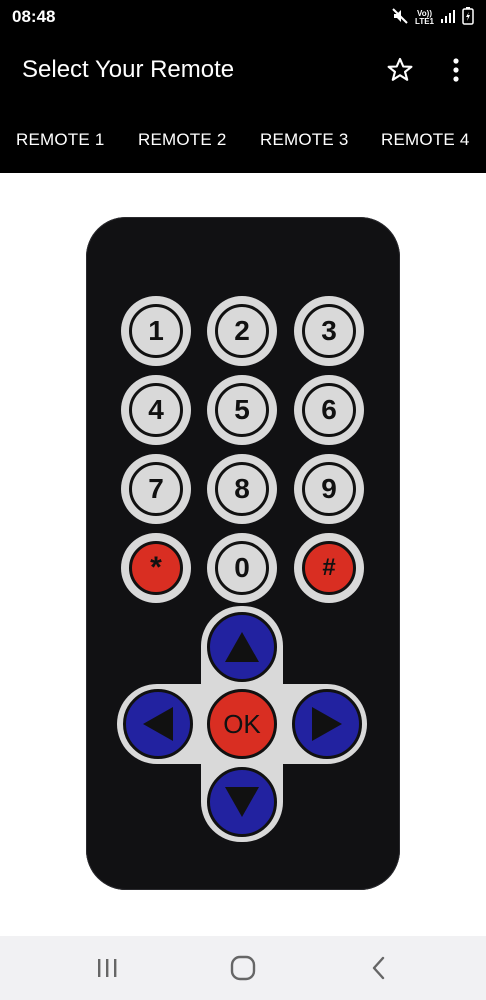  I want to click on key-8-button: 8, so click(242, 489).